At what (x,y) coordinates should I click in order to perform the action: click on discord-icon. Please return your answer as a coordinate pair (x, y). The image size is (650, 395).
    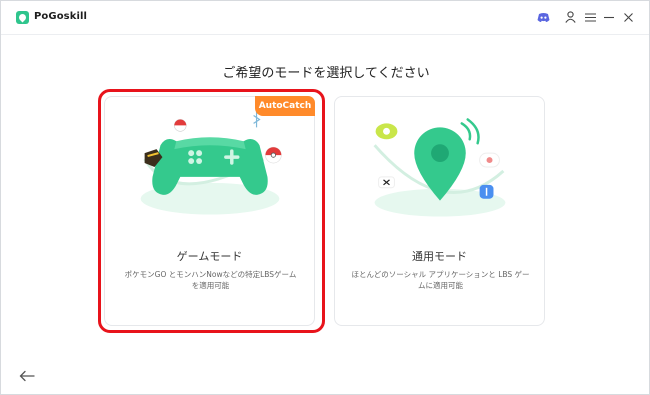
    Looking at the image, I should click on (543, 17).